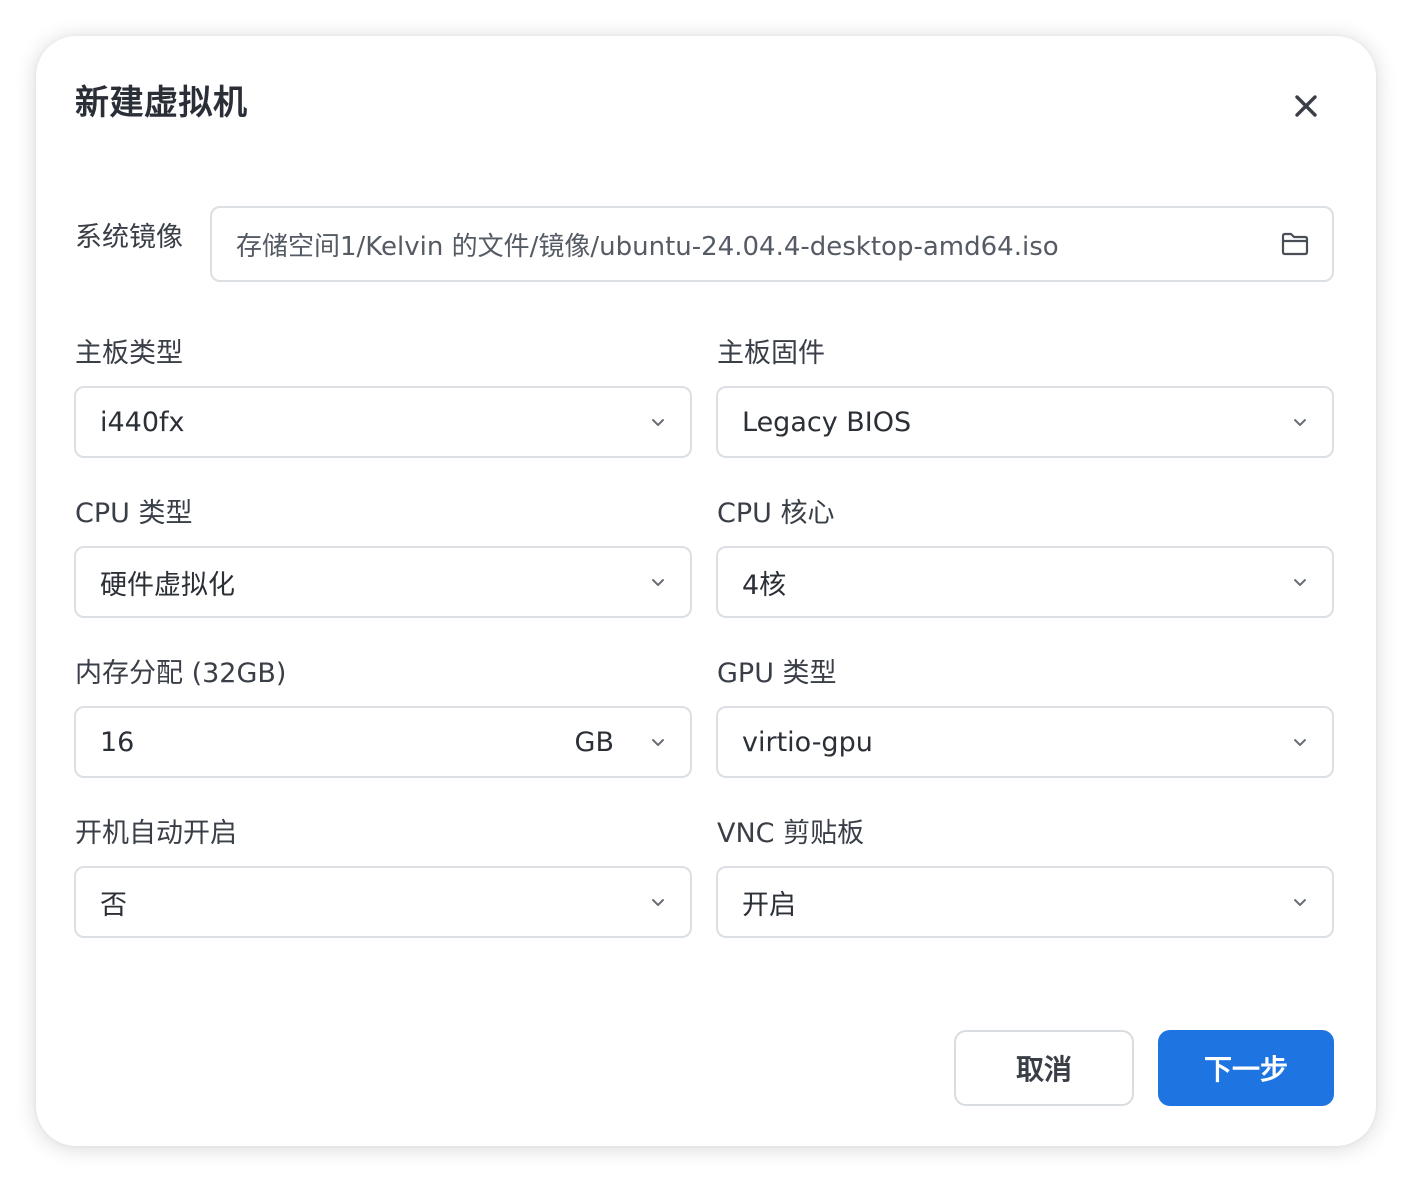  What do you see at coordinates (117, 742) in the screenshot?
I see `memory-value: 16` at bounding box center [117, 742].